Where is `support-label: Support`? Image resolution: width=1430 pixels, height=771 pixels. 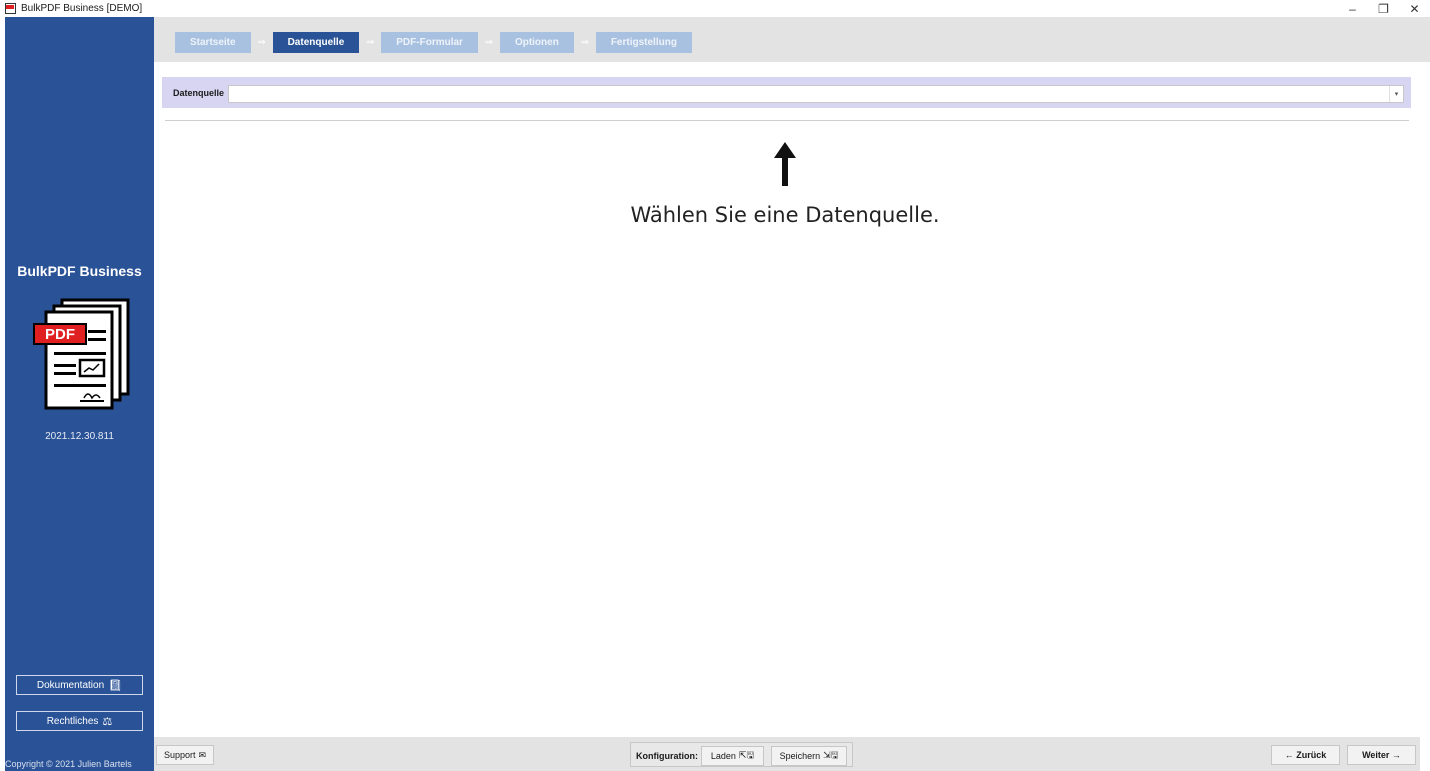 support-label: Support is located at coordinates (179, 755).